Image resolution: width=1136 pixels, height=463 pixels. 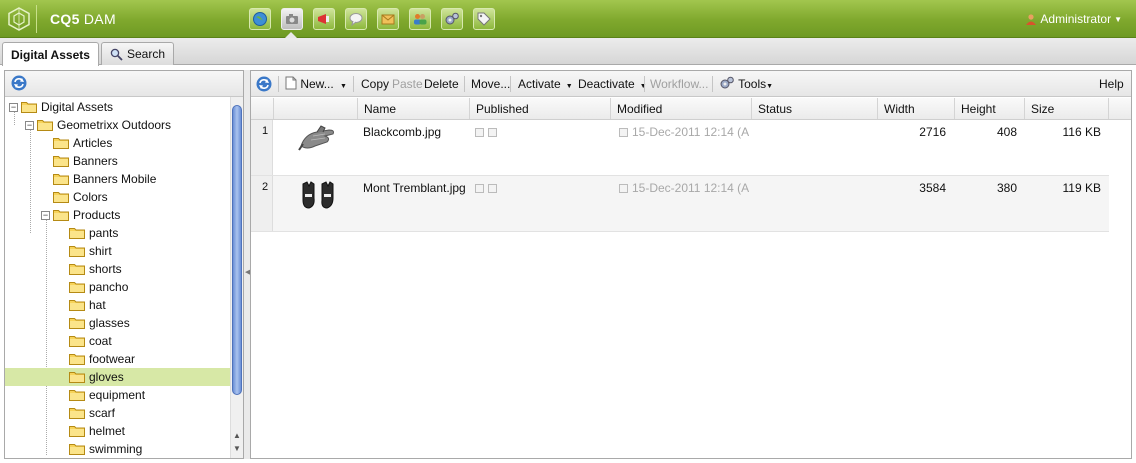 What do you see at coordinates (568, 19) in the screenshot?
I see `top-bar: CQ5 DAM Administrator ▼` at bounding box center [568, 19].